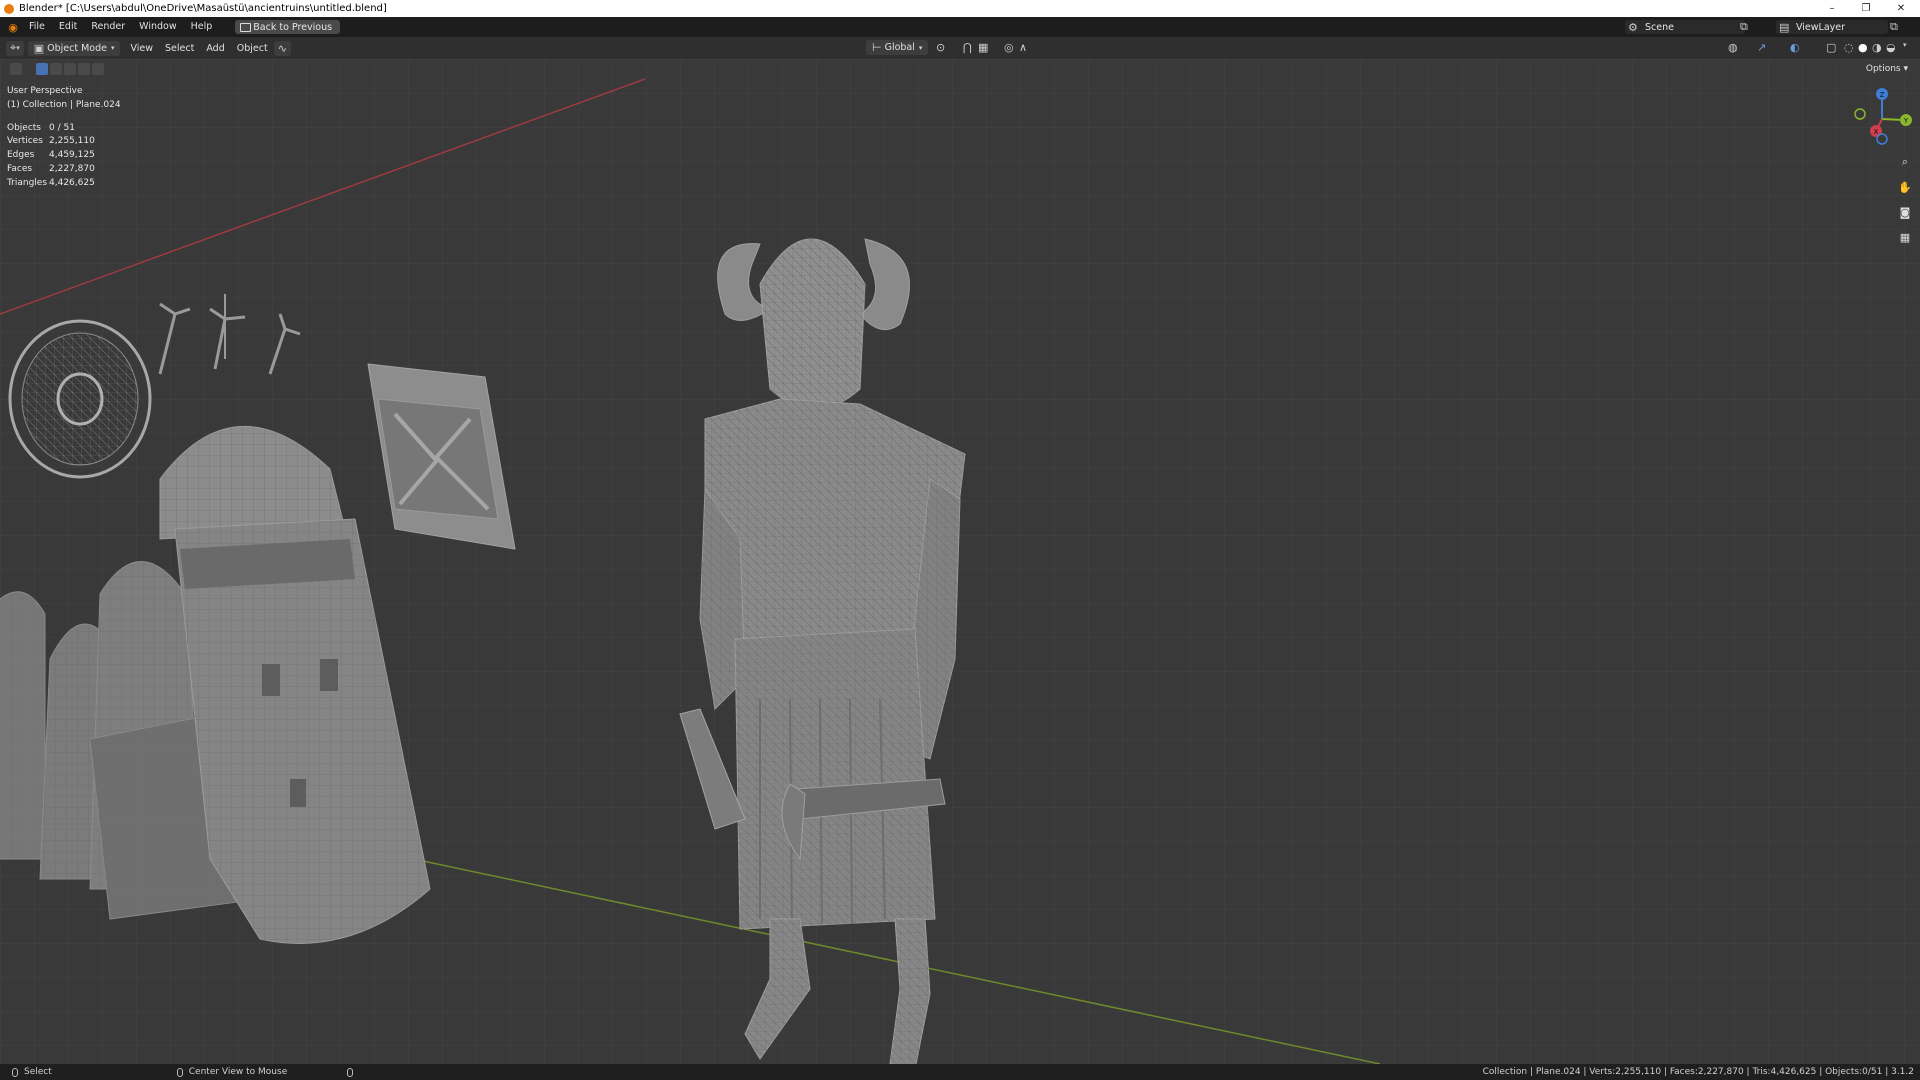 The height and width of the screenshot is (1080, 1920). What do you see at coordinates (98, 69) in the screenshot?
I see `select-intersect-icon` at bounding box center [98, 69].